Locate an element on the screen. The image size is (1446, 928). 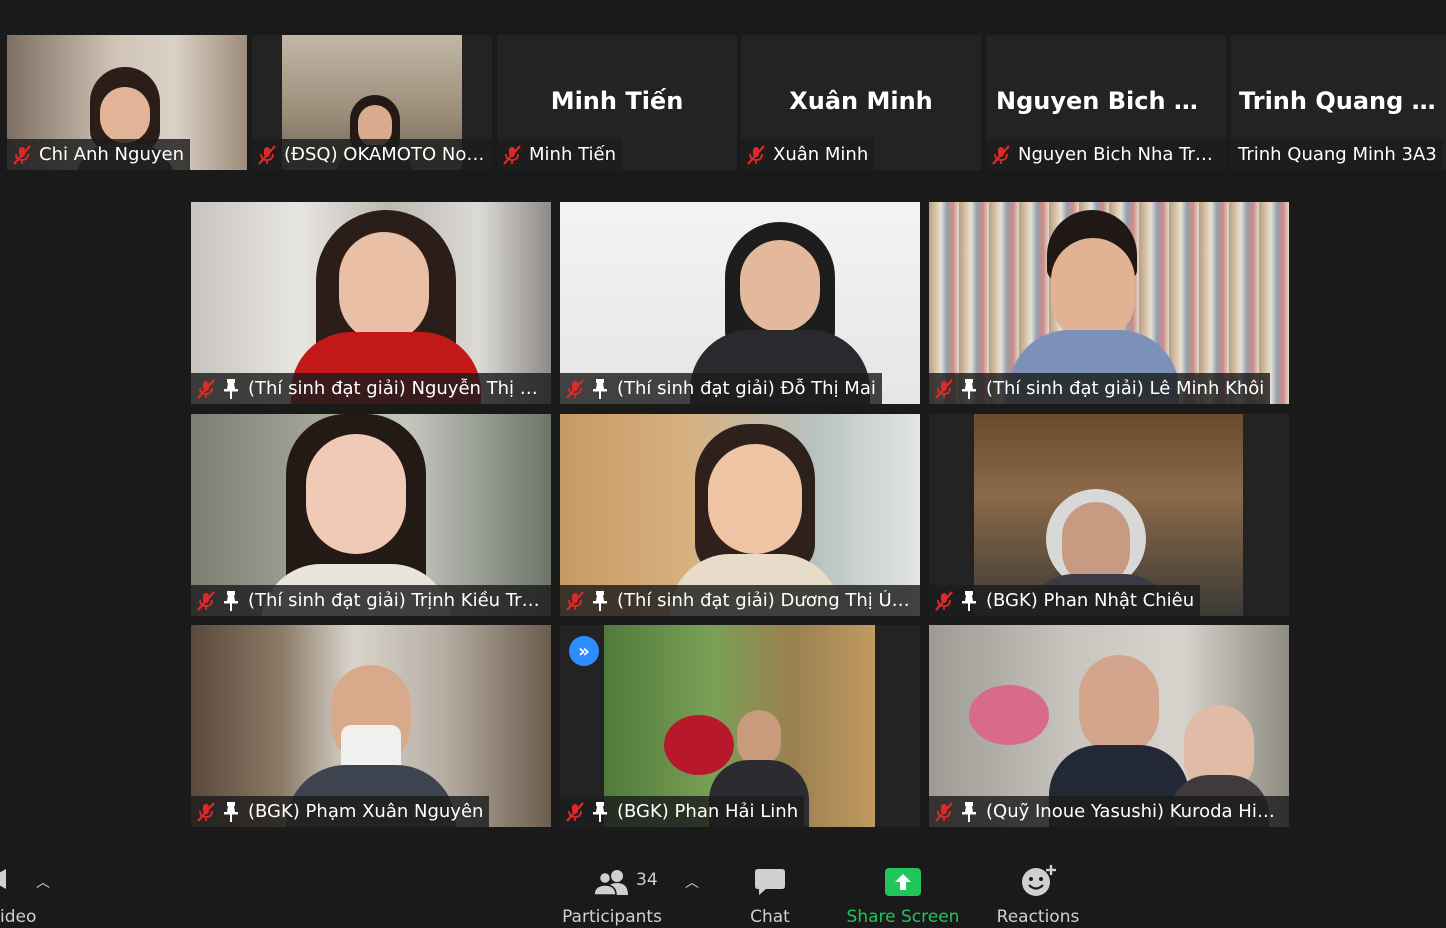
participants-options-chevron-icon: ︿ is located at coordinates (692, 882).